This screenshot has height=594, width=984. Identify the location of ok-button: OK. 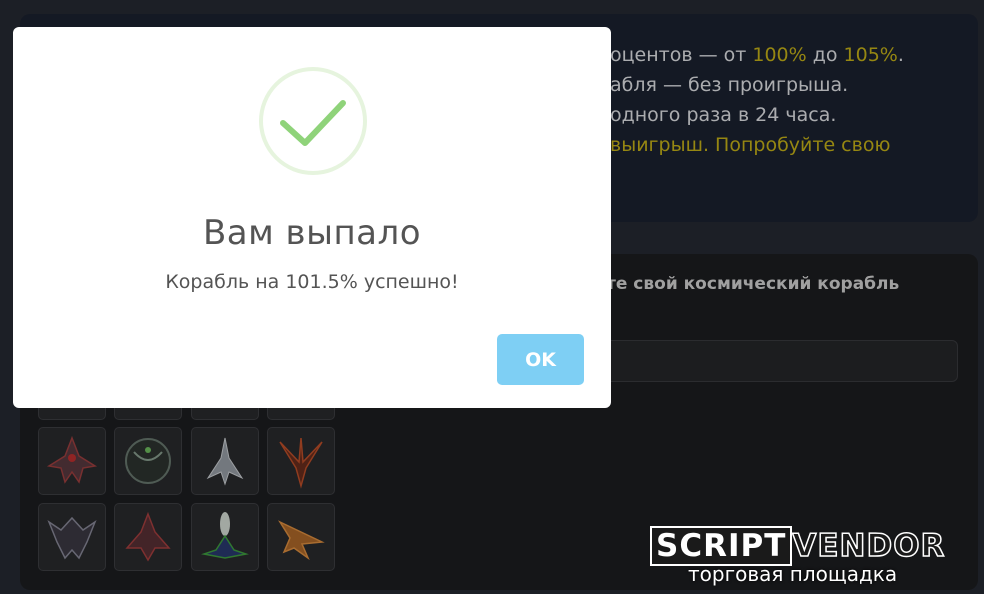
(540, 359).